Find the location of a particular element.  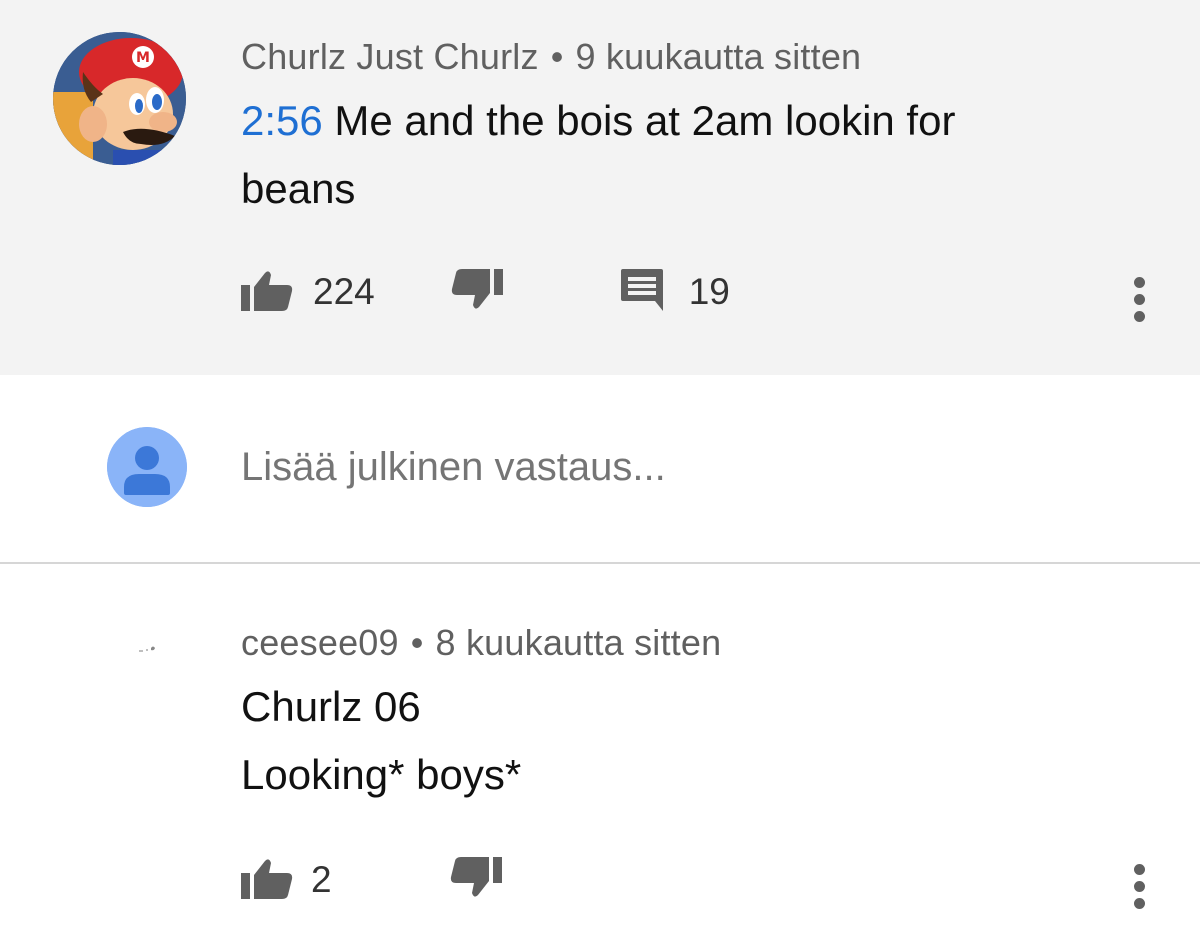

broken-avatar-icon is located at coordinates (147, 649).